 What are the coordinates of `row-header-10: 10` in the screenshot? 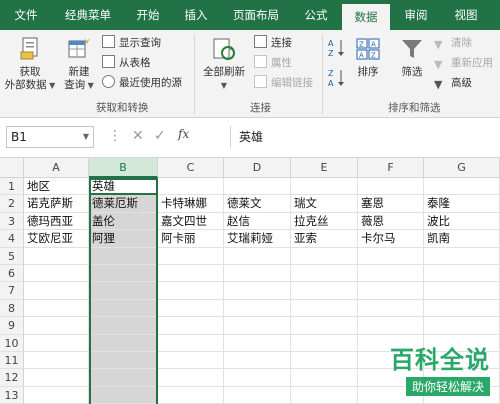 It's located at (12, 343).